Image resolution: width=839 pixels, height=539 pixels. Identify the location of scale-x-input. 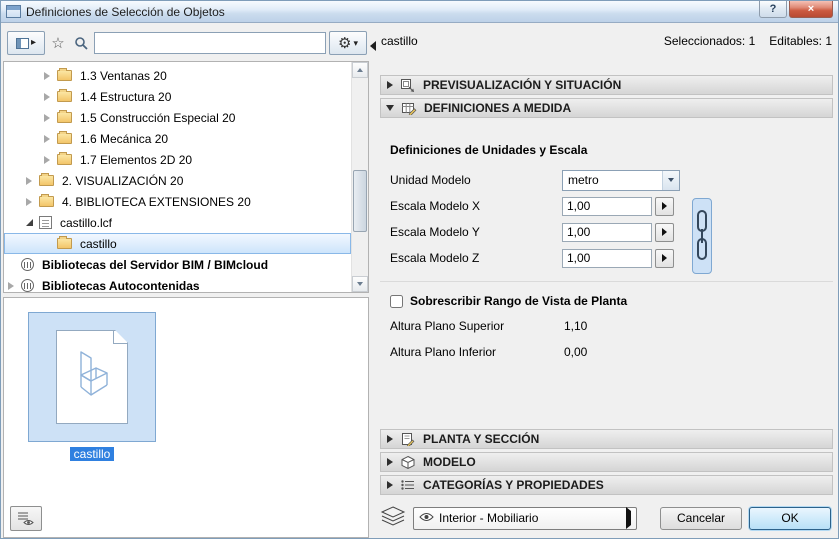
(607, 206).